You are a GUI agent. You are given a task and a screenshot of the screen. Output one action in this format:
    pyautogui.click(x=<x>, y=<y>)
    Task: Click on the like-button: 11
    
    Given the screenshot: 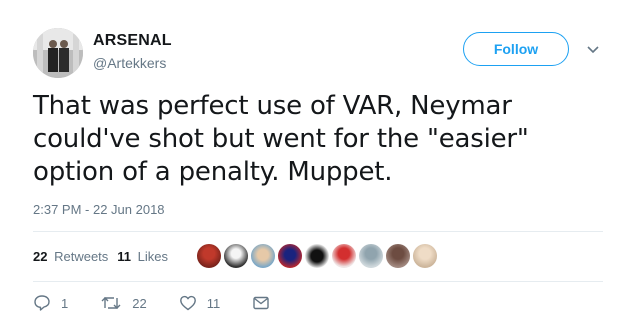 What is the action you would take?
    pyautogui.click(x=200, y=303)
    